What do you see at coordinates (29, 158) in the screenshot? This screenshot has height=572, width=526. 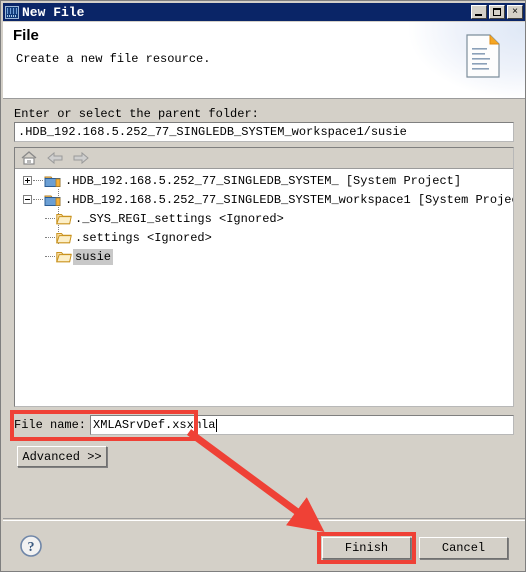 I see `home-icon` at bounding box center [29, 158].